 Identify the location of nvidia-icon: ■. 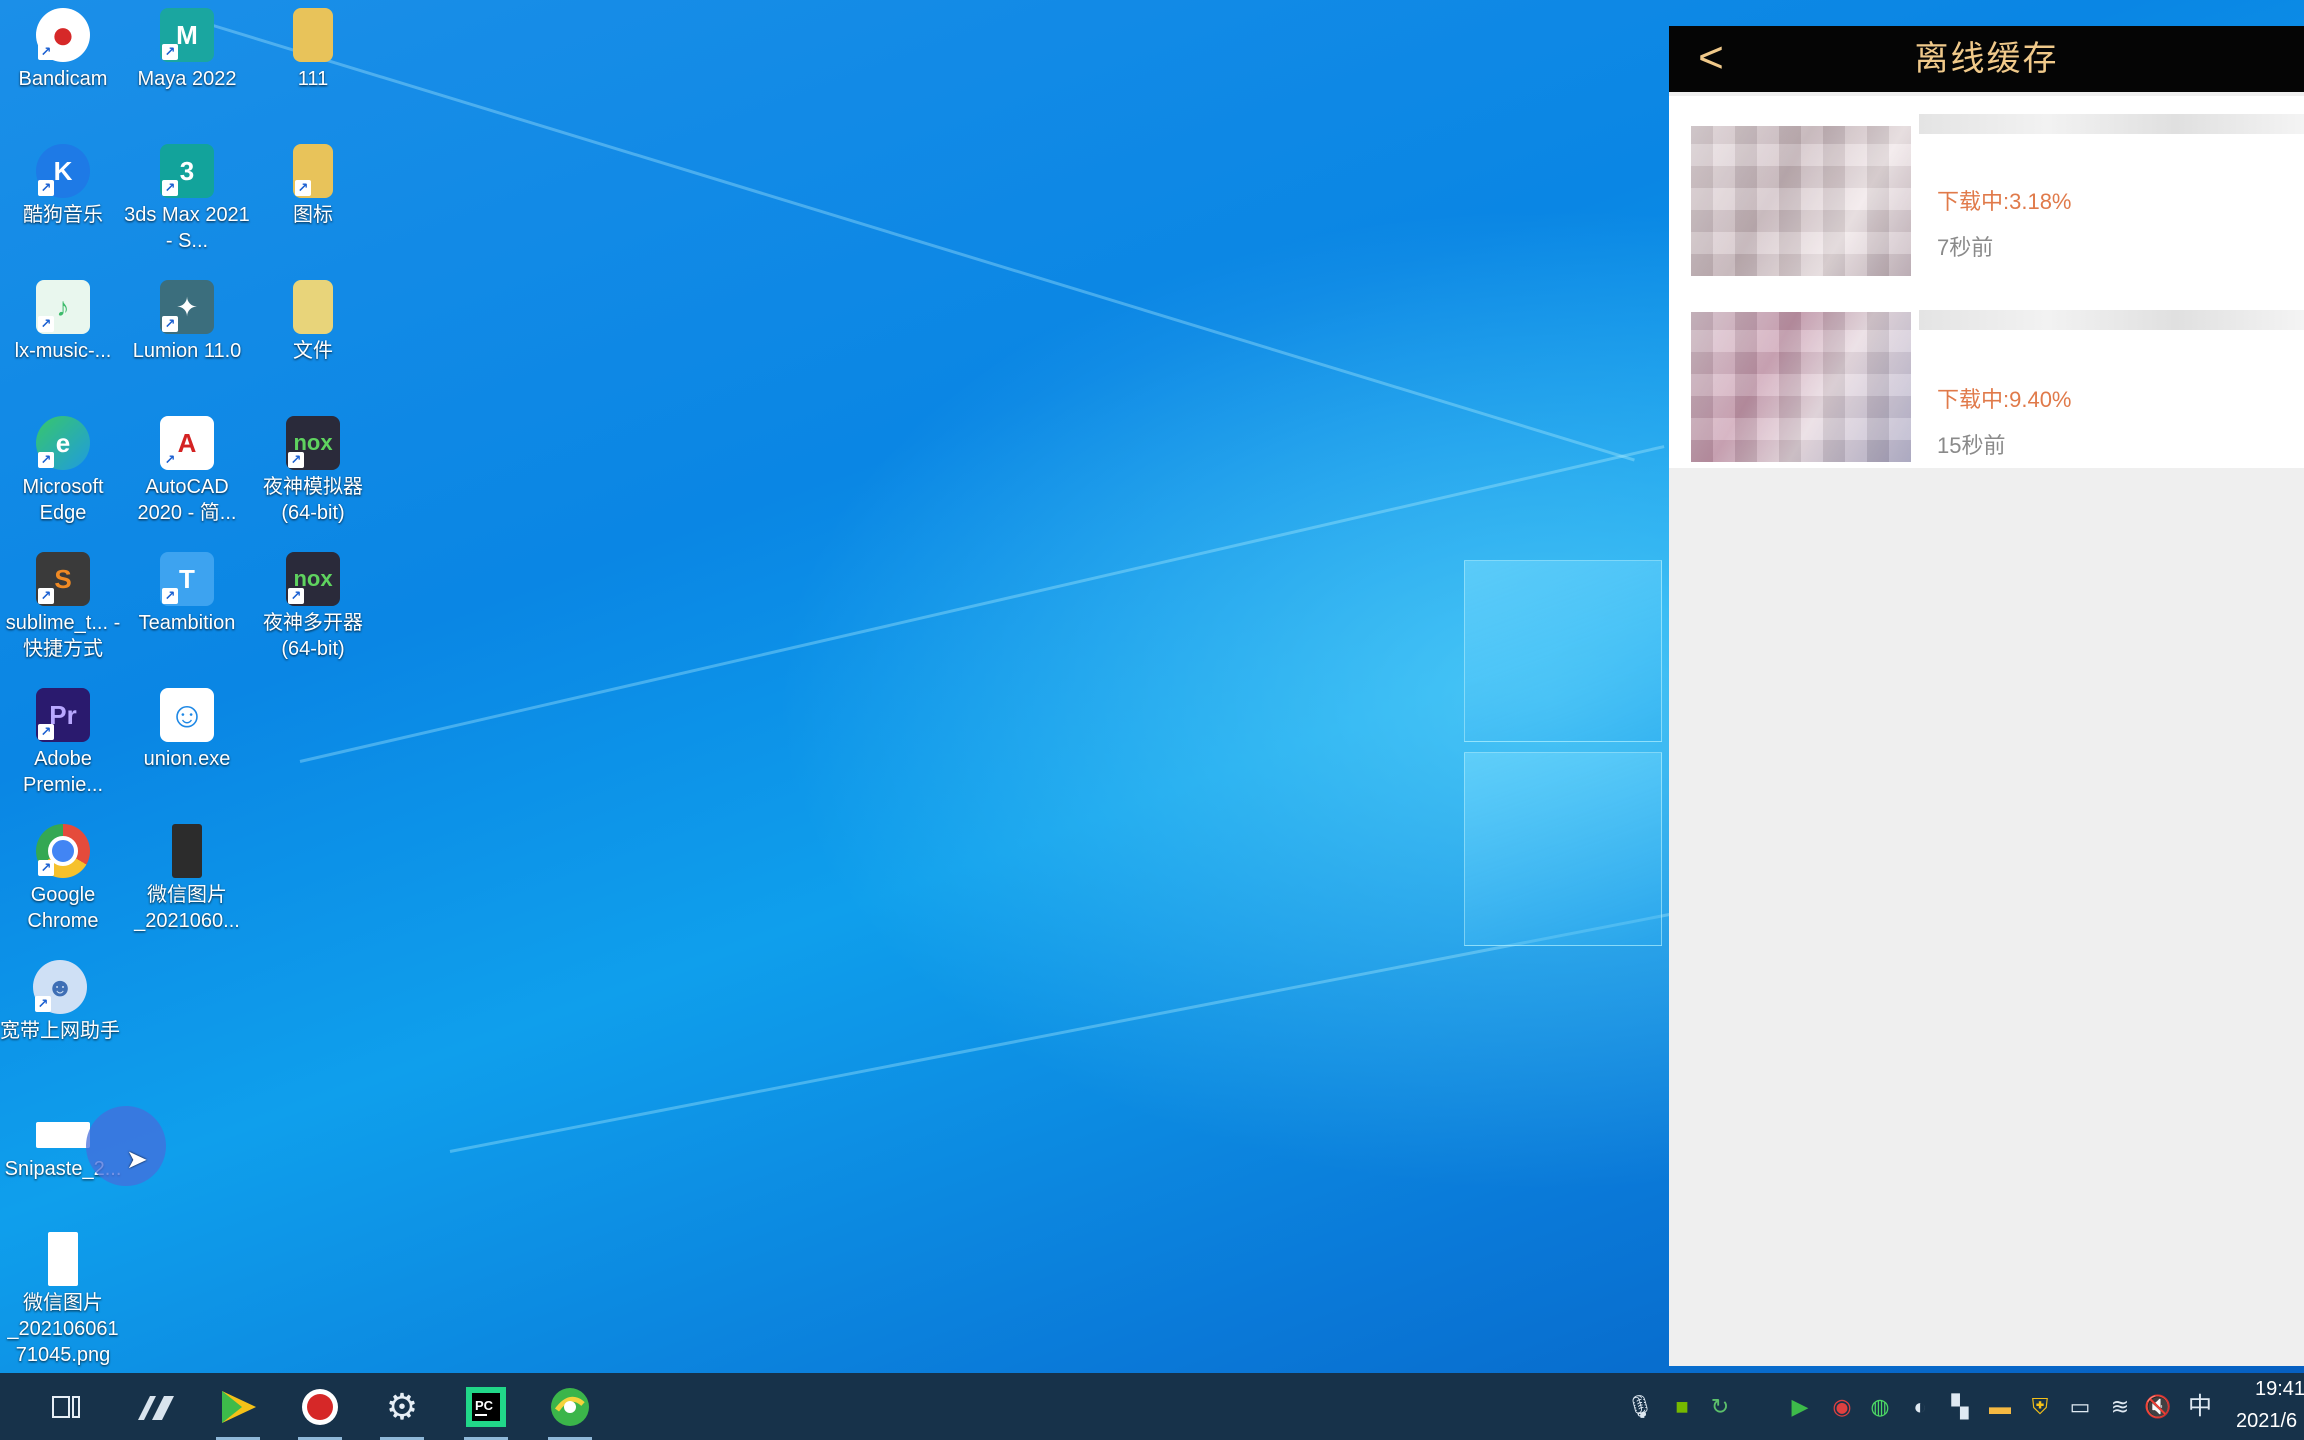
(1682, 1407).